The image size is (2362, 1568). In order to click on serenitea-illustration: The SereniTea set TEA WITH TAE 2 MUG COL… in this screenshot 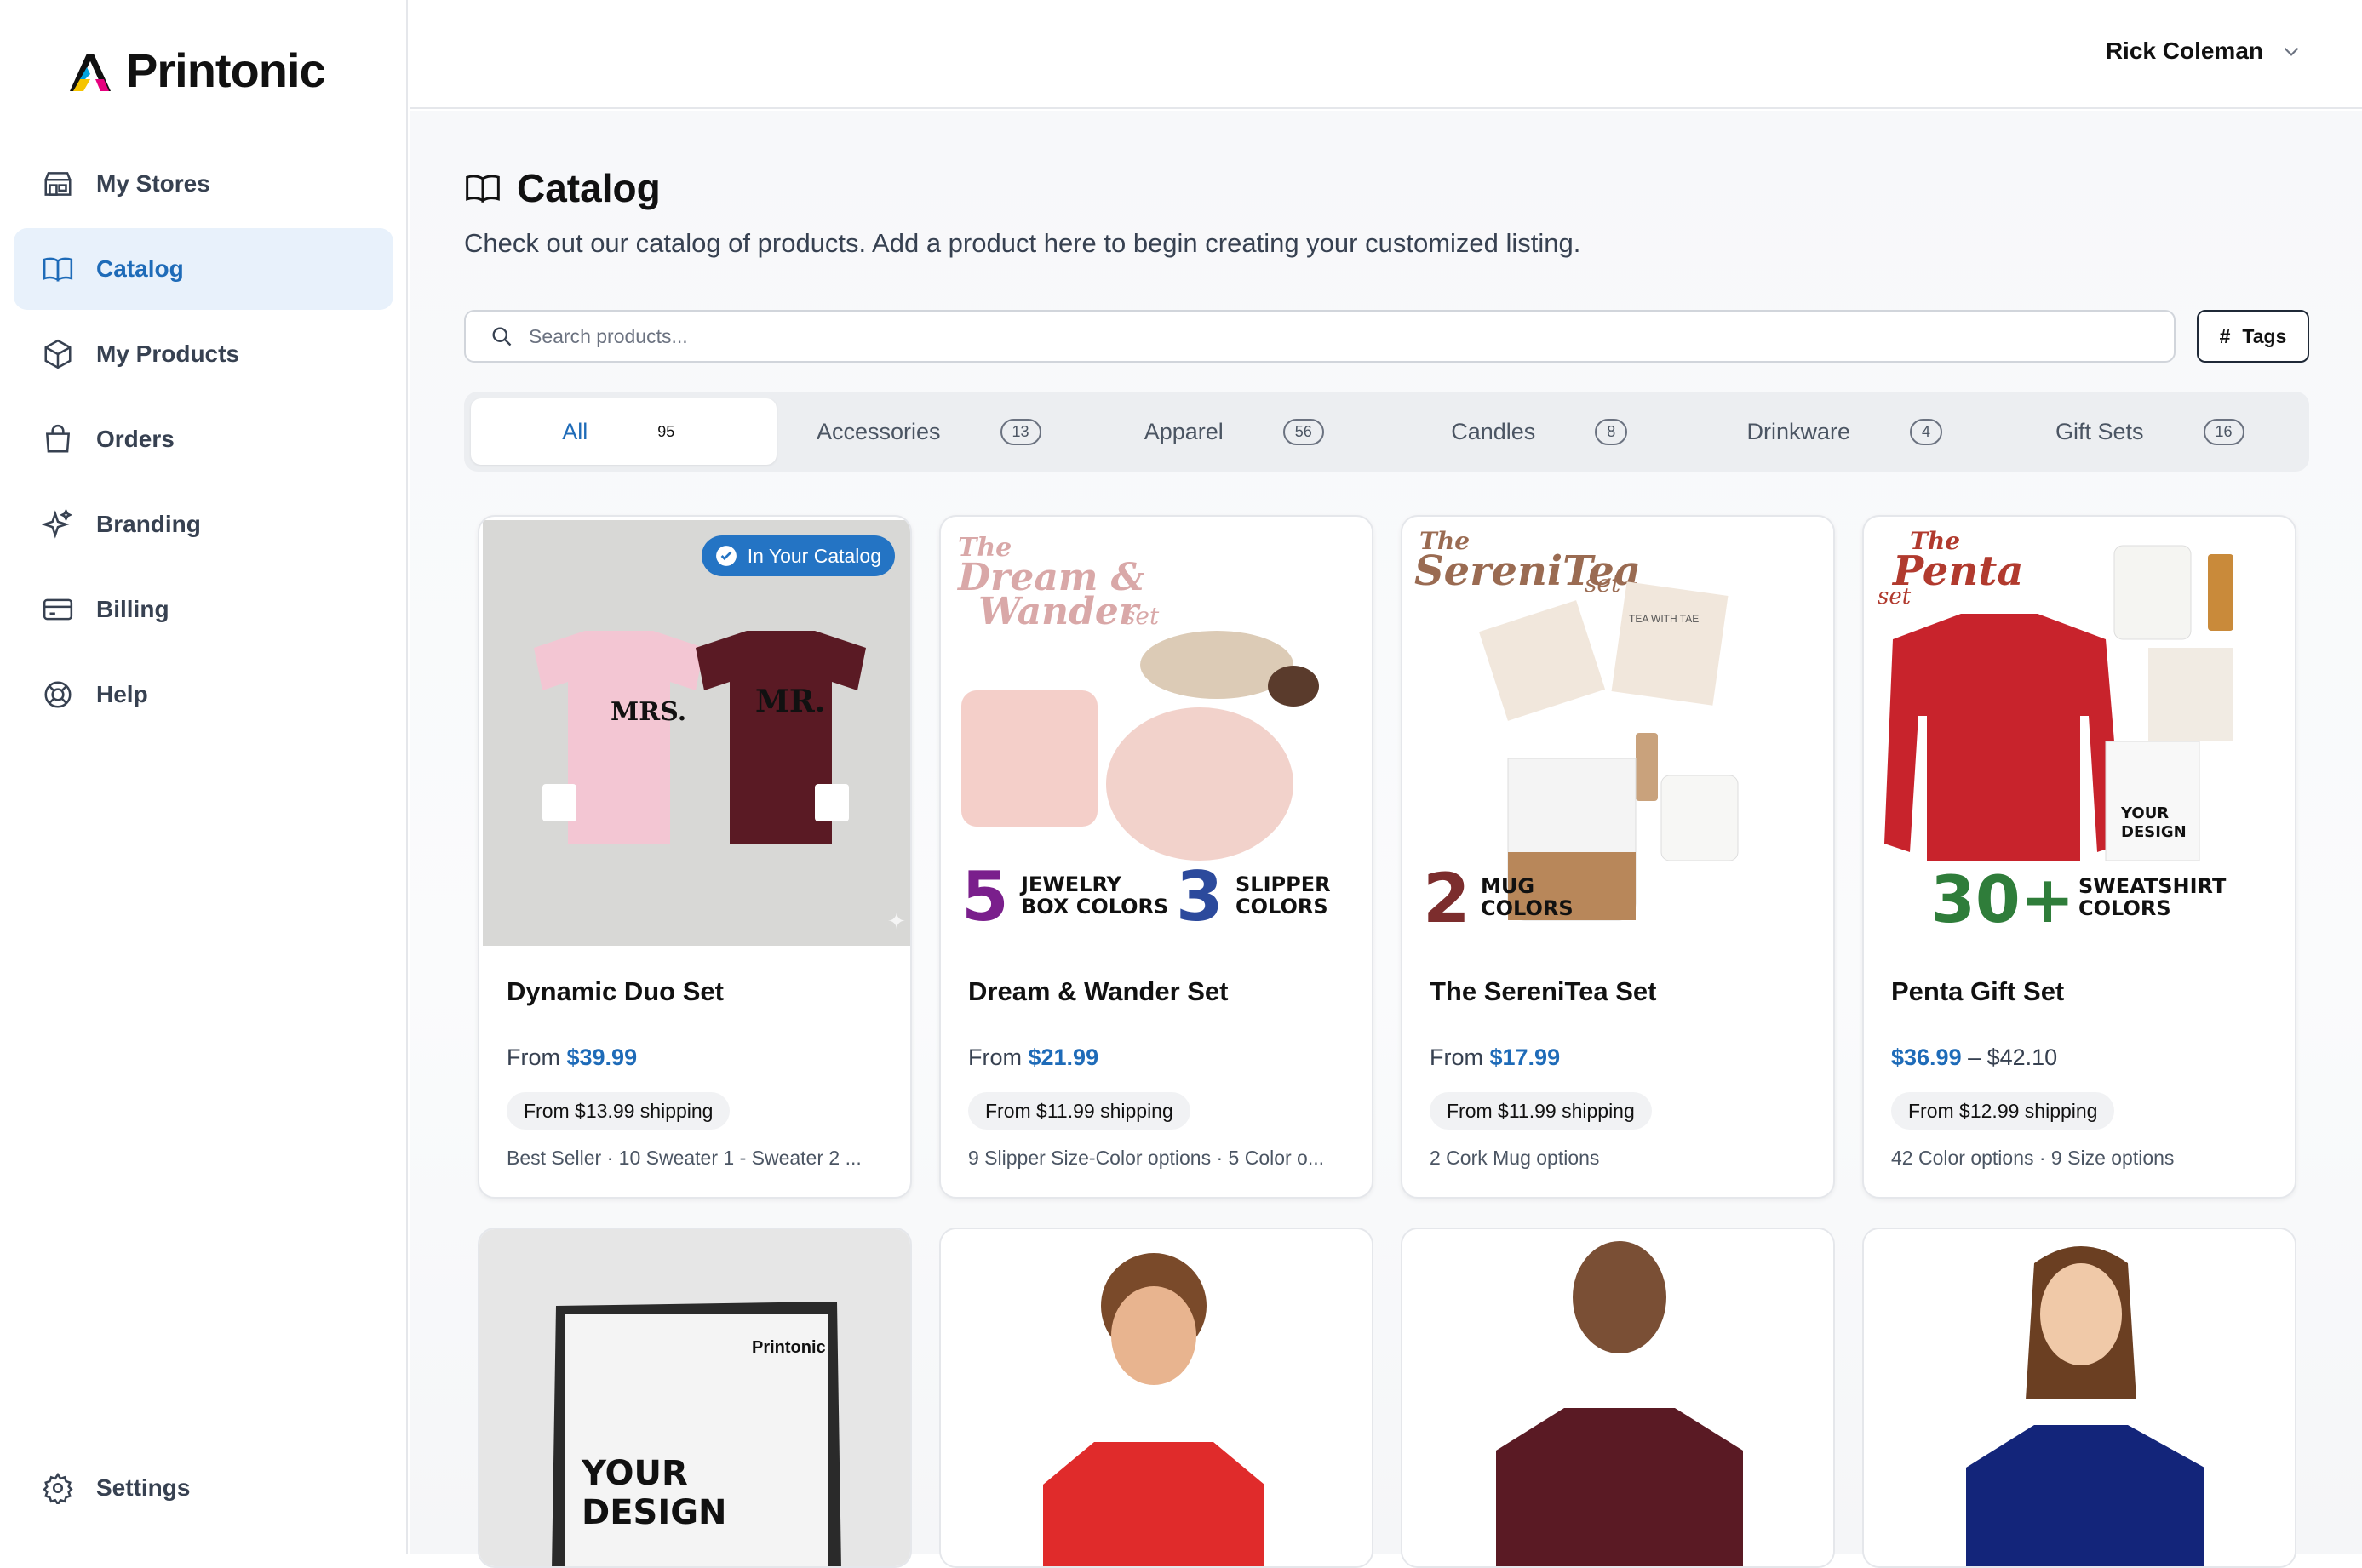, I will do `click(1619, 733)`.